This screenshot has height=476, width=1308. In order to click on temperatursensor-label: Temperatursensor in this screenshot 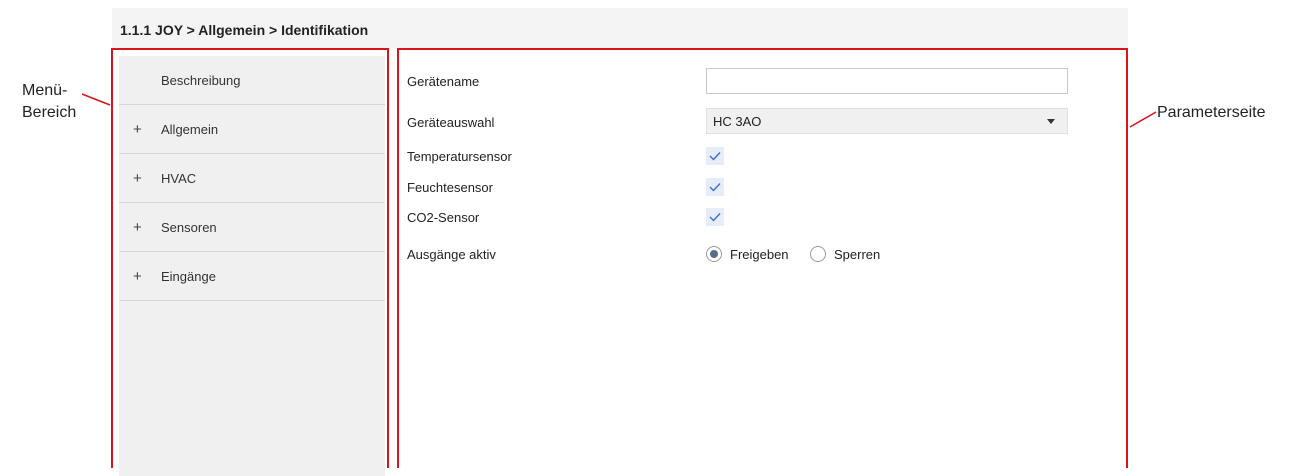, I will do `click(459, 156)`.